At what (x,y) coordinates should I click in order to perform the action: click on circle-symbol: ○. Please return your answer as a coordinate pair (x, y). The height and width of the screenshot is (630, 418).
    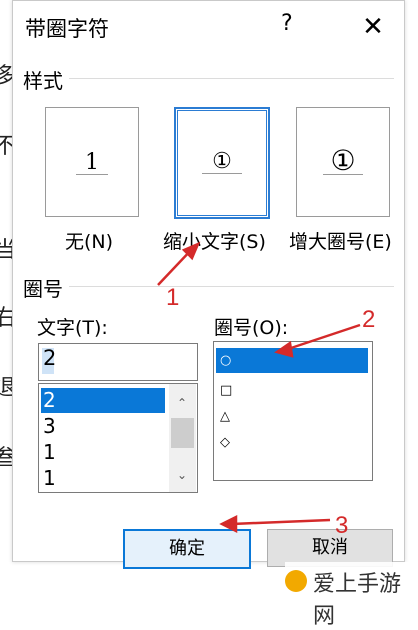
    Looking at the image, I should click on (226, 360).